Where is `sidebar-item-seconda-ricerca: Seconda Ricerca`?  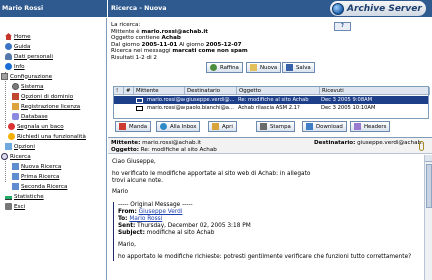 sidebar-item-seconda-ricerca: Seconda Ricerca is located at coordinates (39, 186).